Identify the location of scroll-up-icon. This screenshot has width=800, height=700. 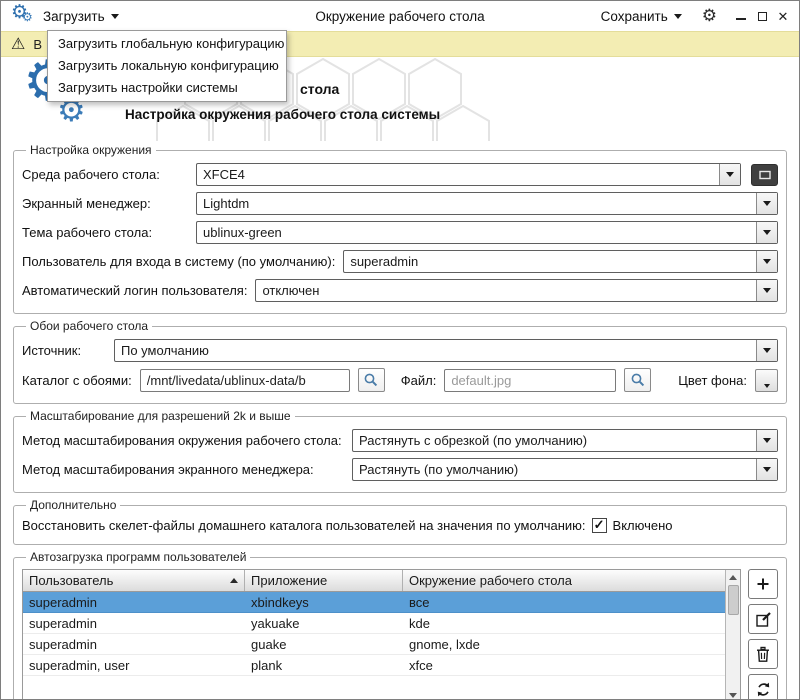
(733, 577).